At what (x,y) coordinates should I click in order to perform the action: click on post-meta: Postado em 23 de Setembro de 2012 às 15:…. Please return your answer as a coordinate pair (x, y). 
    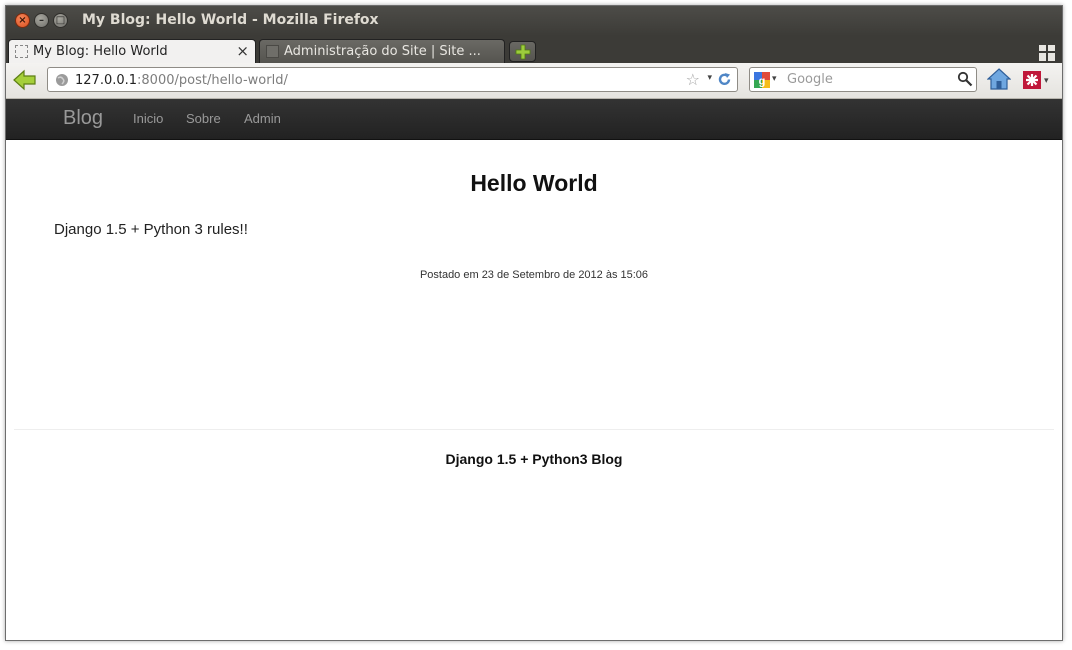
    Looking at the image, I should click on (534, 275).